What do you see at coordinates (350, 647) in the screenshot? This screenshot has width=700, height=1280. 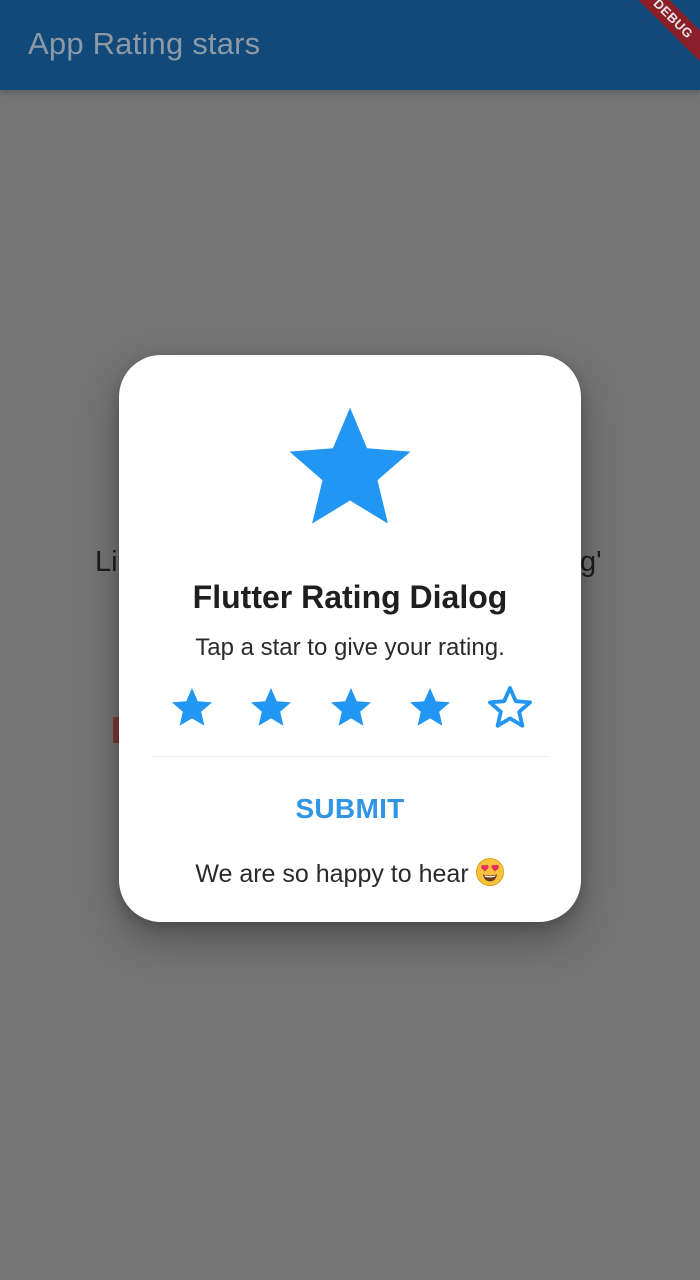 I see `dialog-message: Tap a star to give your rating.` at bounding box center [350, 647].